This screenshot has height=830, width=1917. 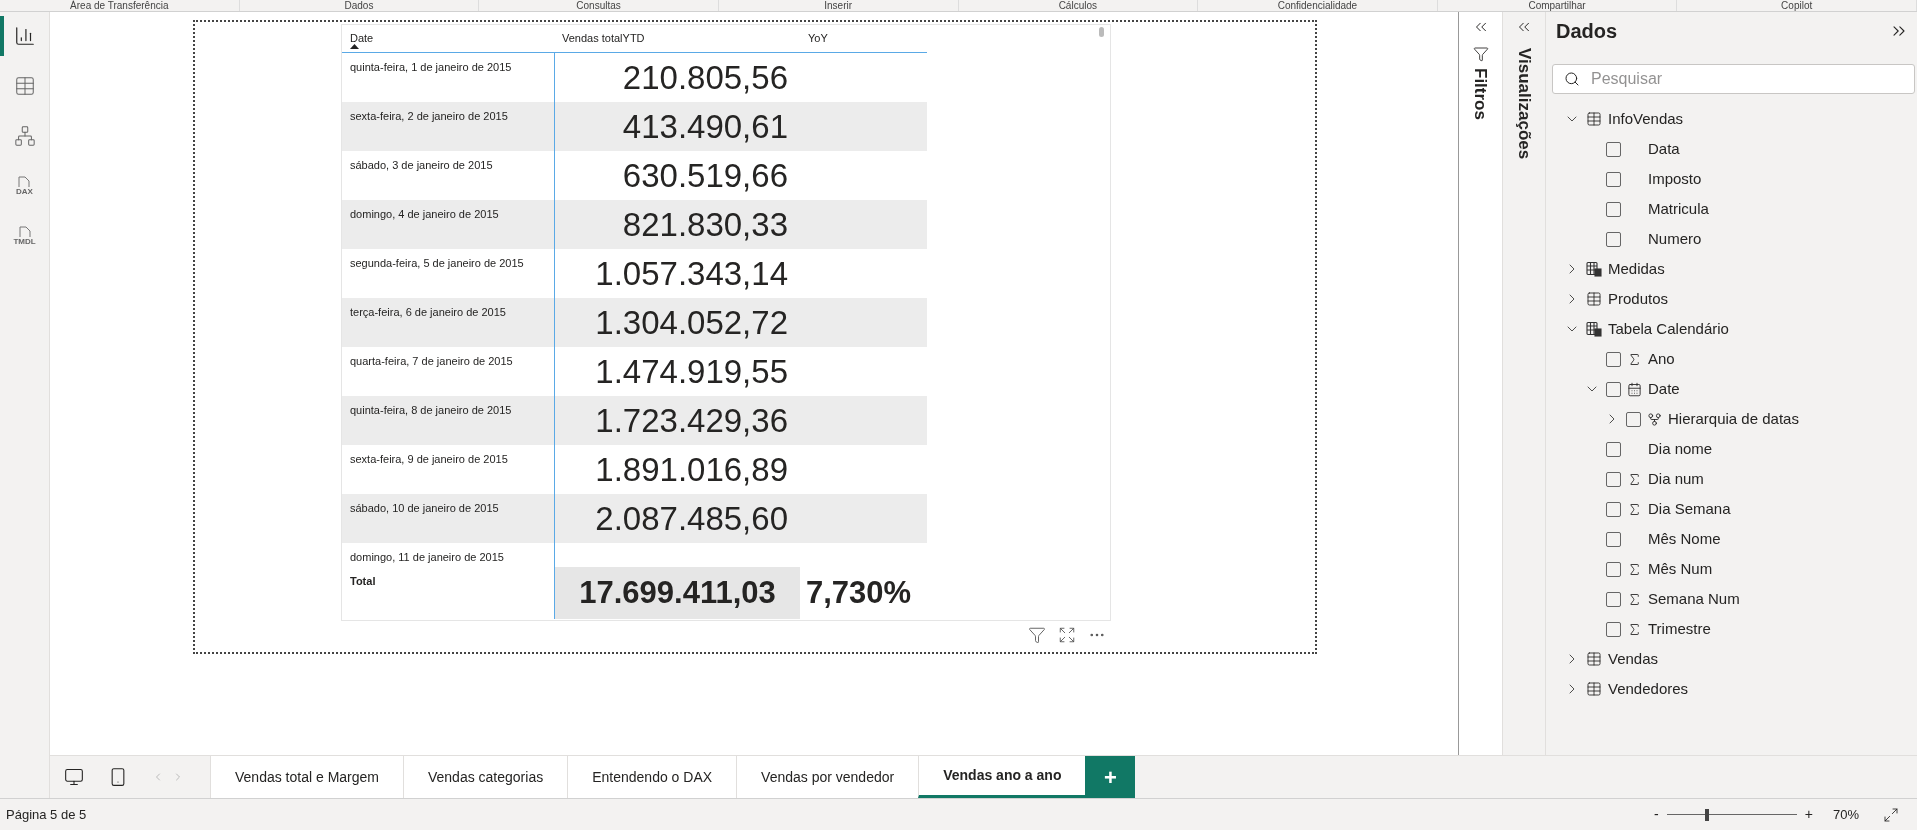 What do you see at coordinates (691, 372) in the screenshot?
I see `table-cell-text: 1.474.919,55` at bounding box center [691, 372].